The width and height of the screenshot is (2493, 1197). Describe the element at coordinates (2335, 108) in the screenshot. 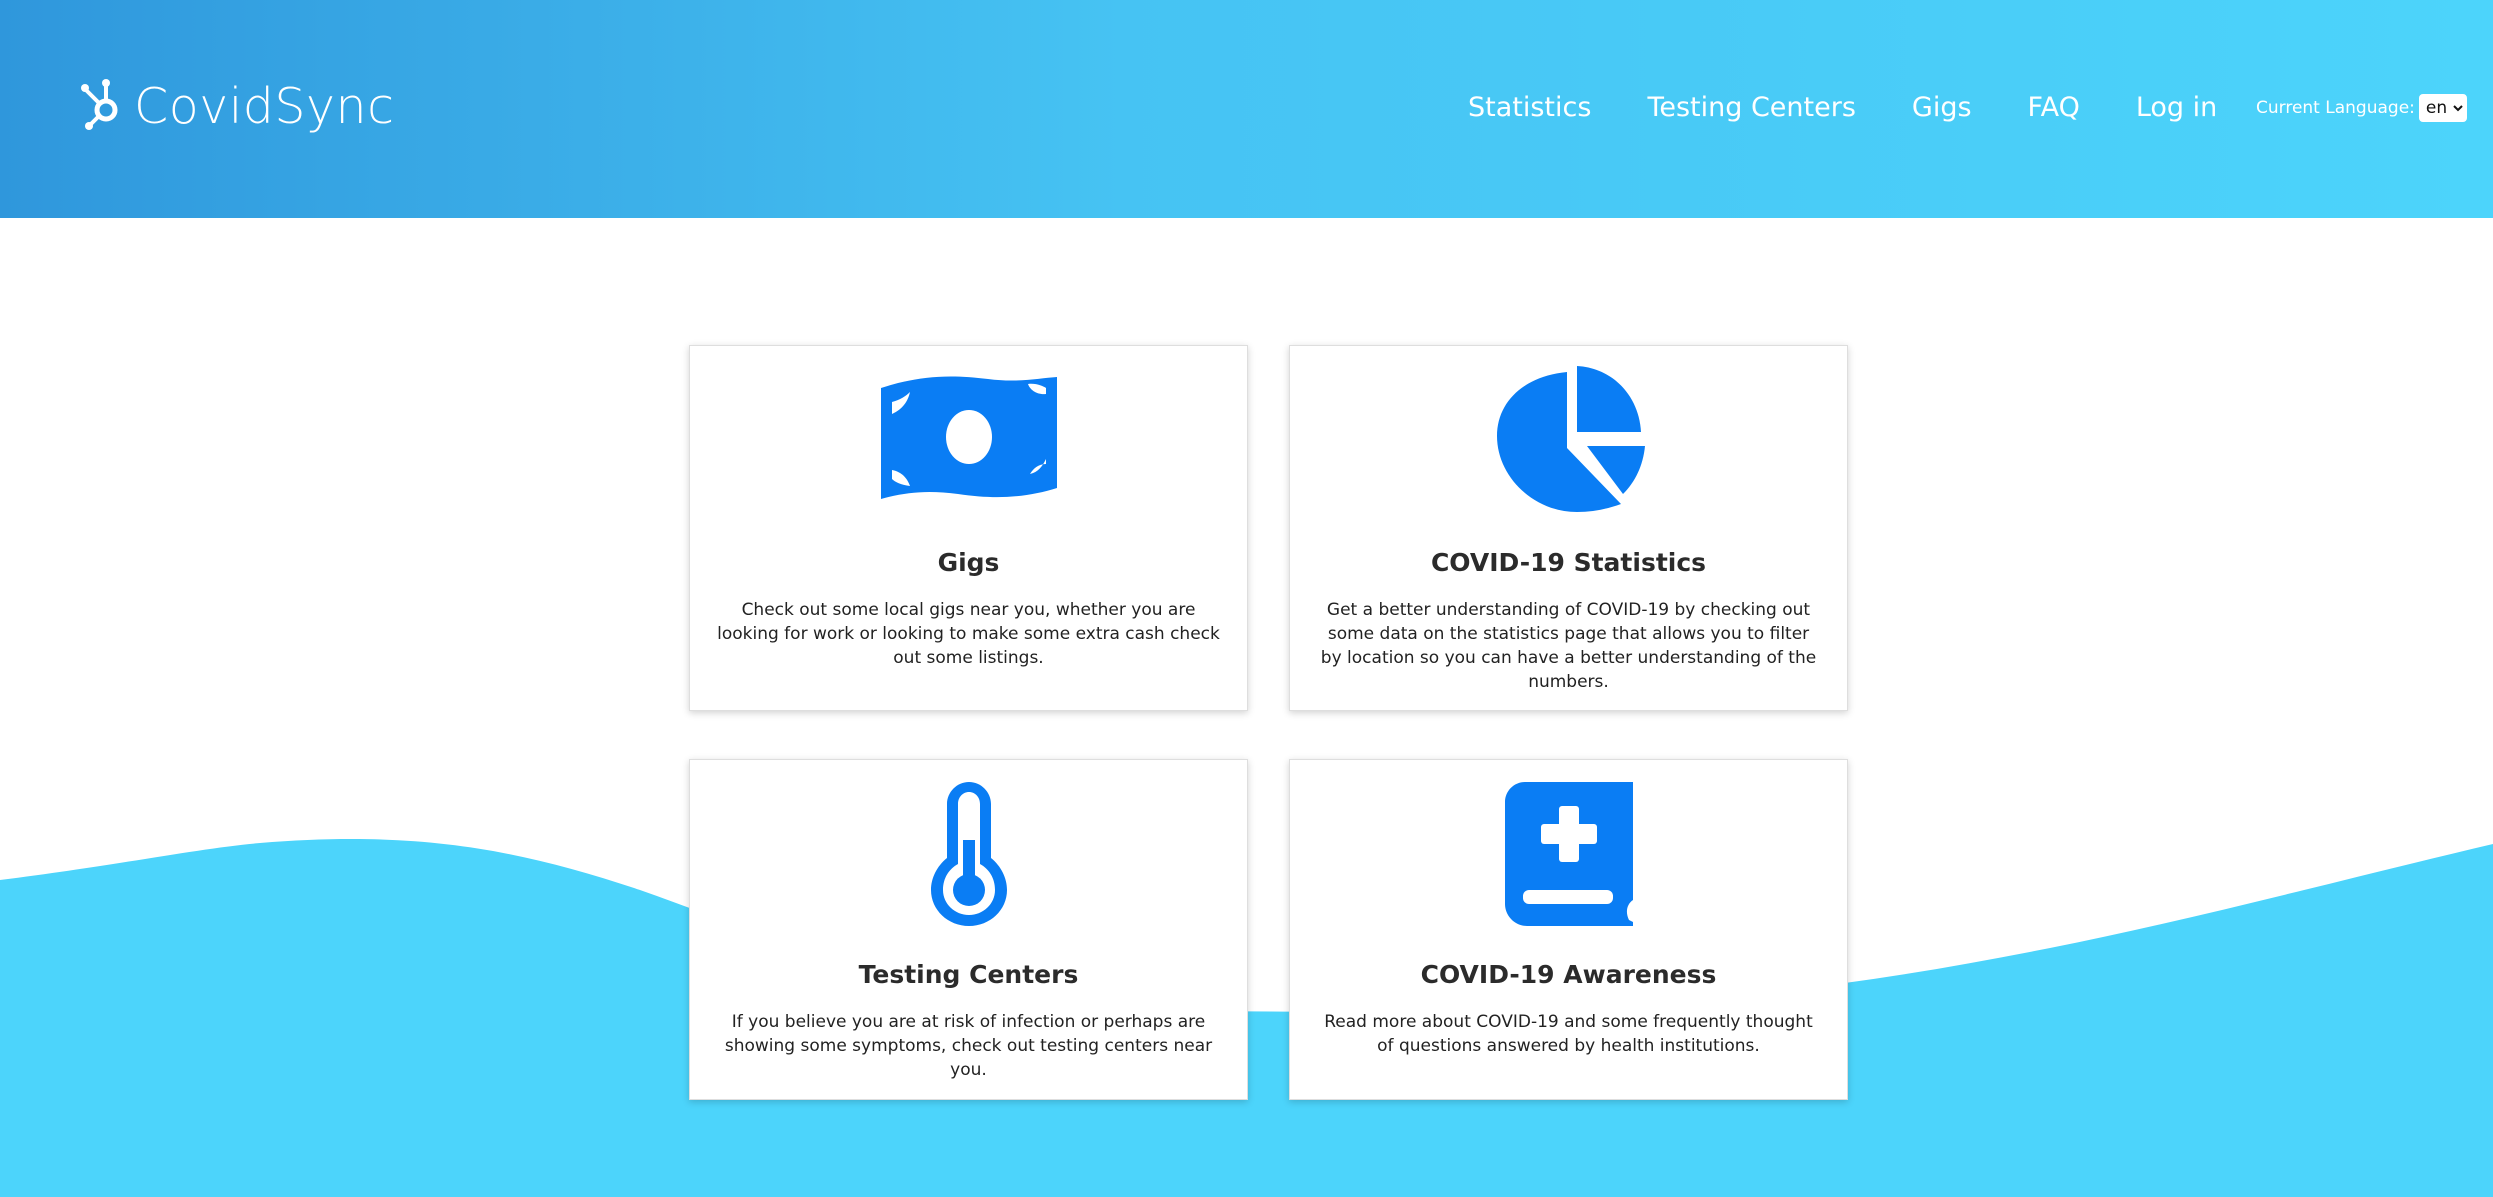

I see `language-label: Current Language:` at that location.